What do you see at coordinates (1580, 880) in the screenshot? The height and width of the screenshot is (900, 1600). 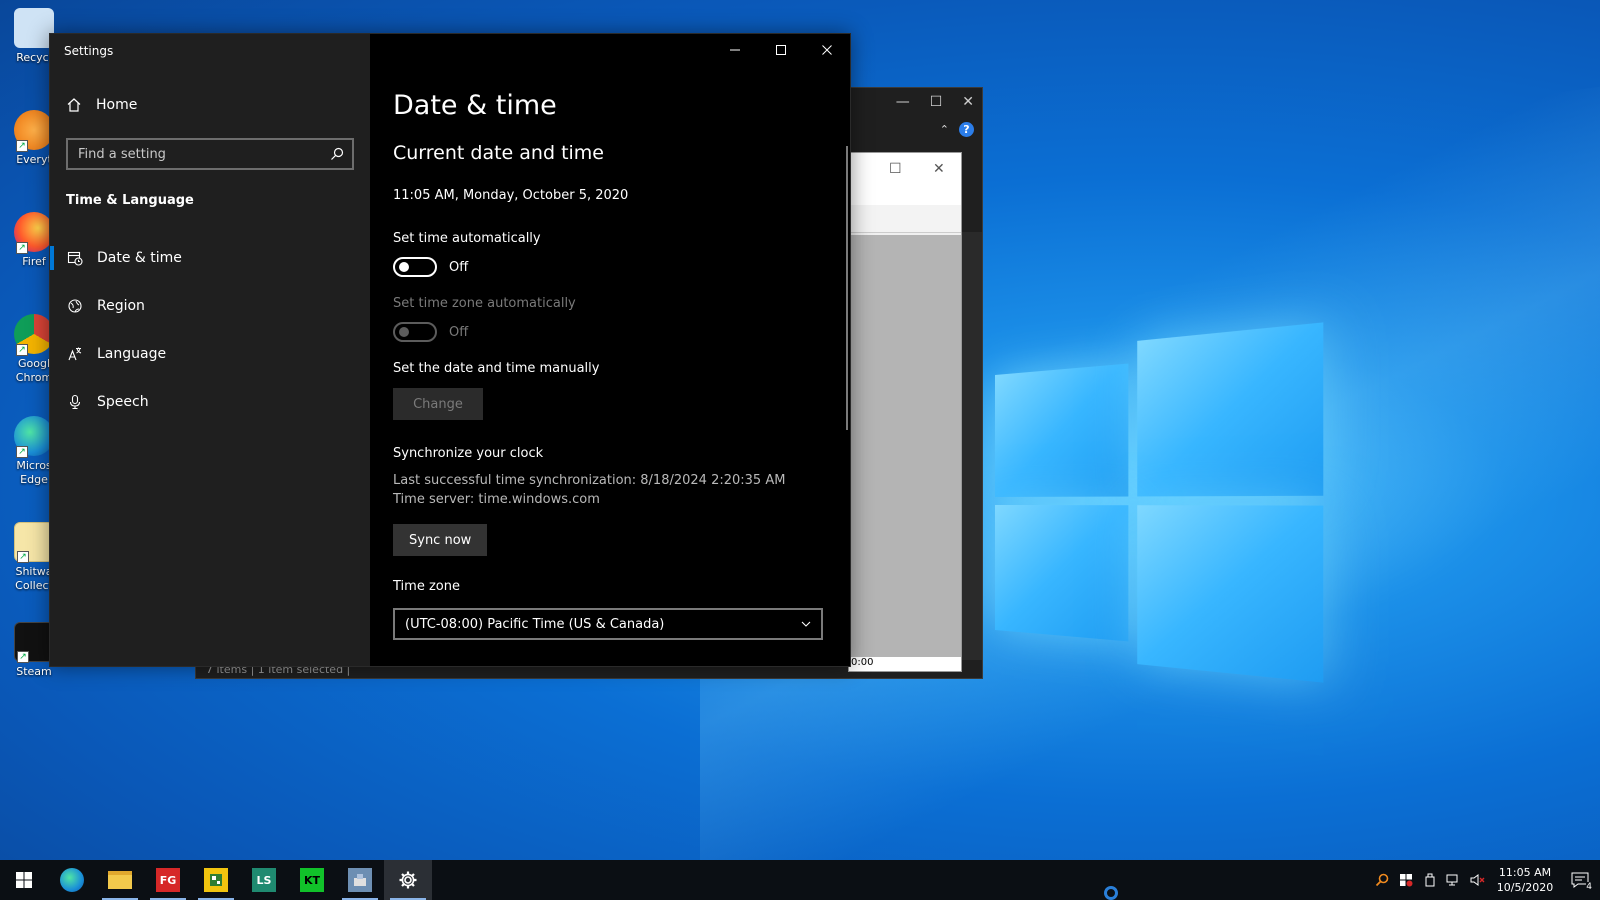 I see `action-center-button: 4` at bounding box center [1580, 880].